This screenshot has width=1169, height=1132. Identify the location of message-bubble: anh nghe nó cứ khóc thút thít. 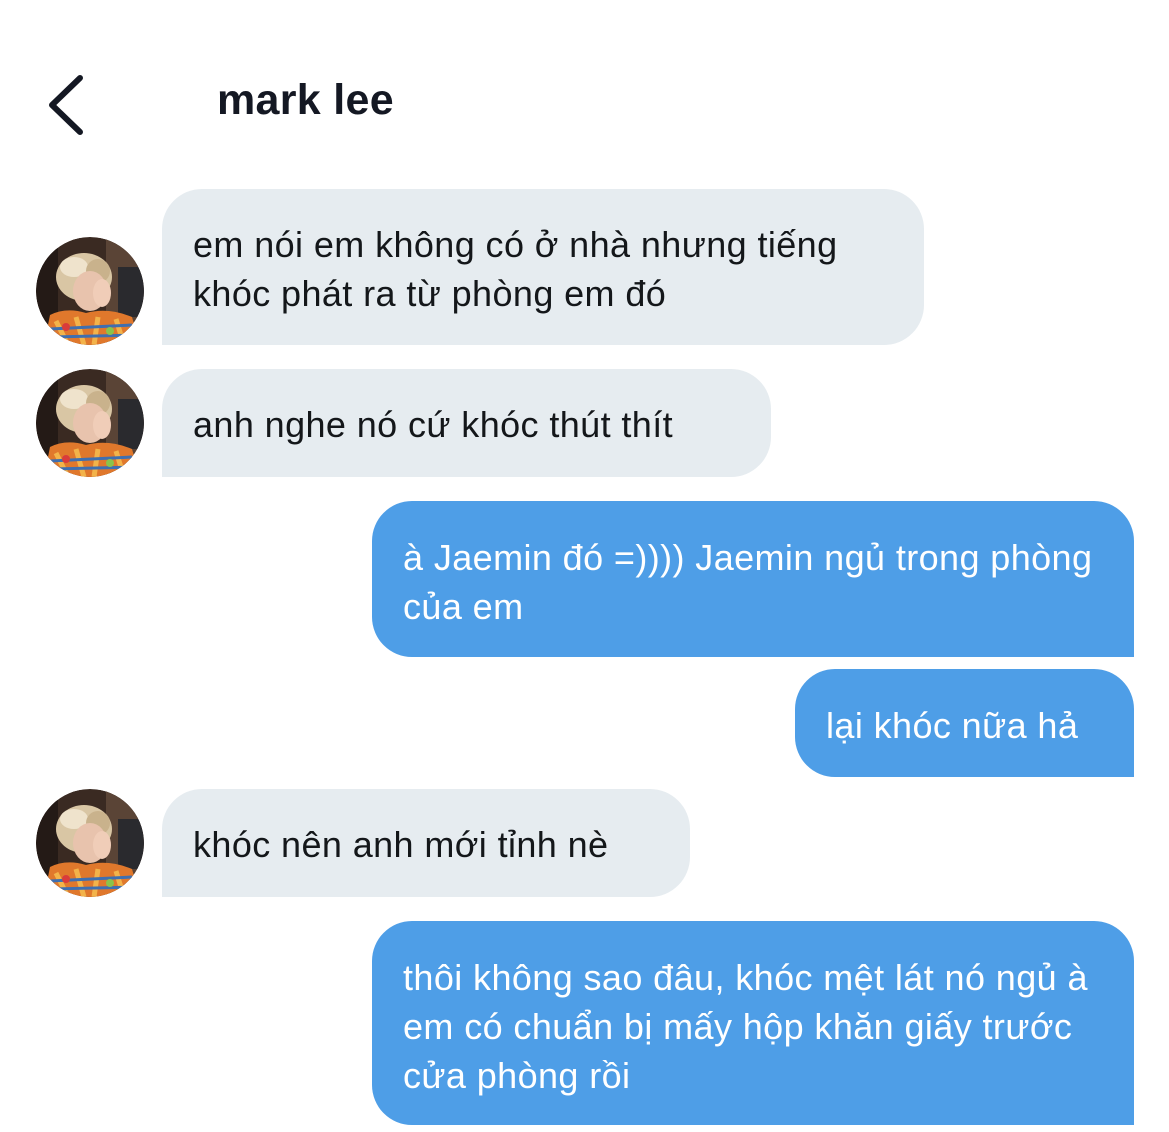
(466, 423).